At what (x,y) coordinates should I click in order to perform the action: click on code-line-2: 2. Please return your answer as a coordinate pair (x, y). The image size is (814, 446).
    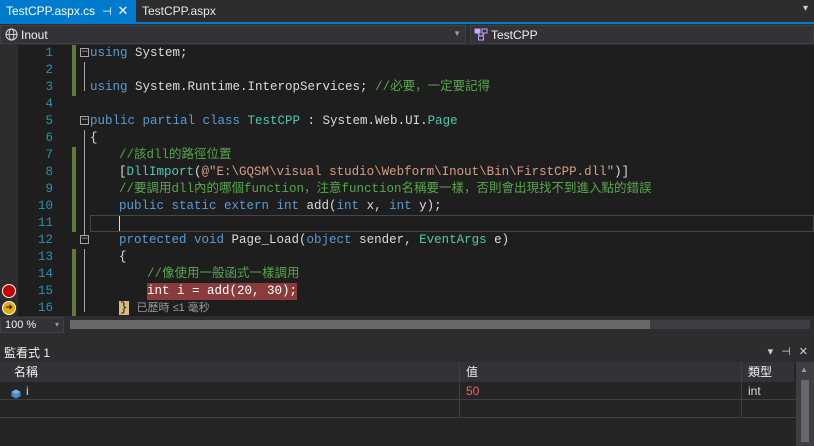
    Looking at the image, I should click on (407, 70).